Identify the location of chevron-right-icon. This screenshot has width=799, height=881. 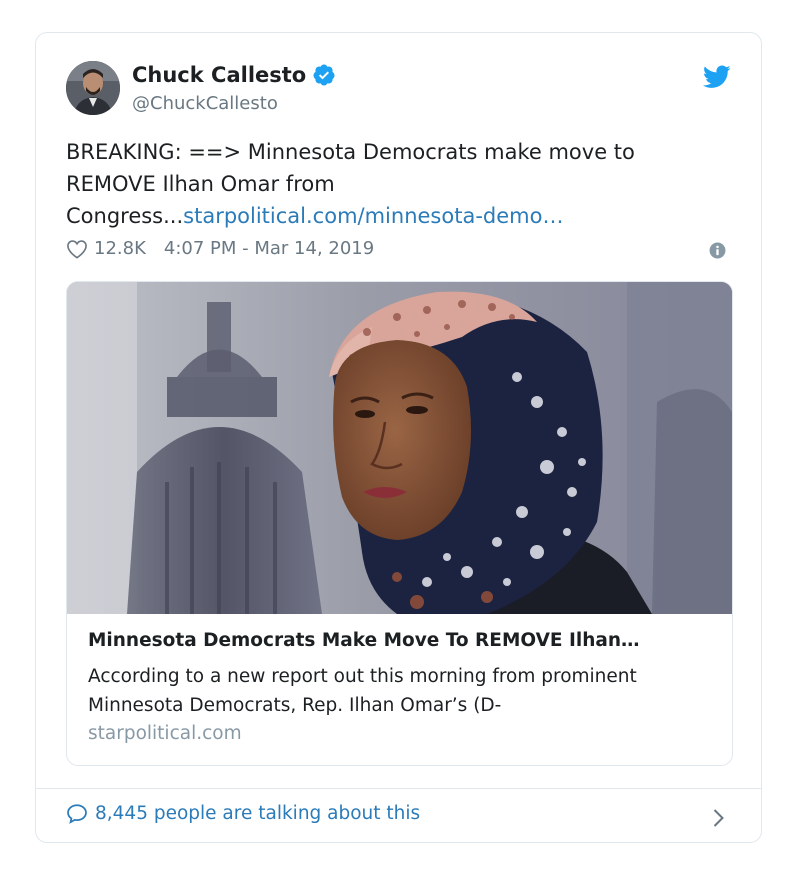
(718, 818).